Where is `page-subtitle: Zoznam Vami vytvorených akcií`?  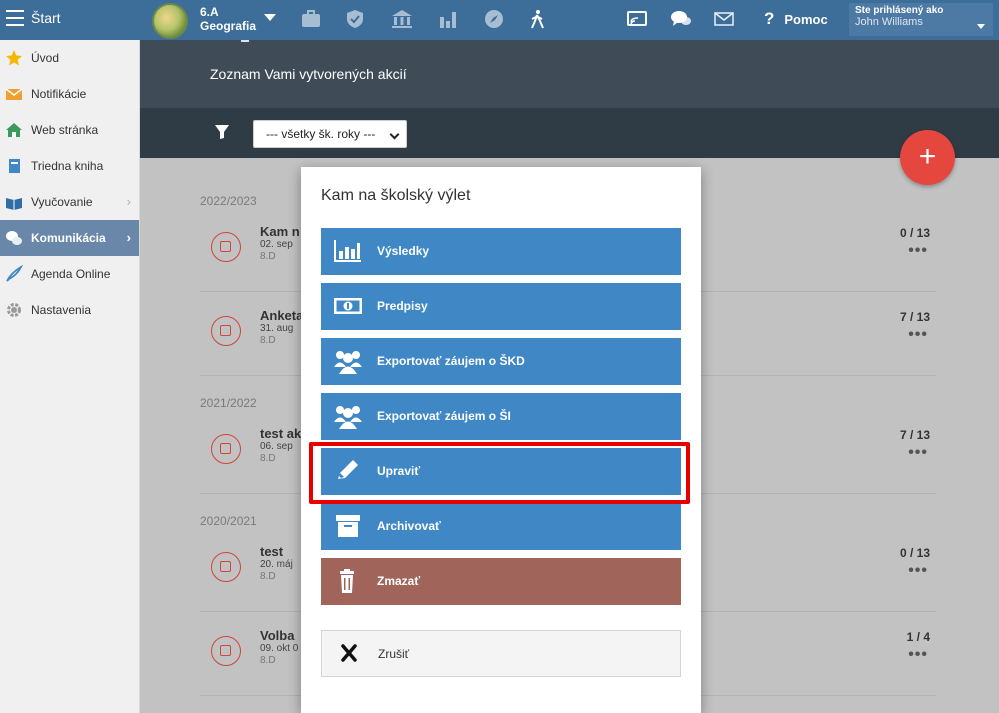 page-subtitle: Zoznam Vami vytvorených akcií is located at coordinates (308, 74).